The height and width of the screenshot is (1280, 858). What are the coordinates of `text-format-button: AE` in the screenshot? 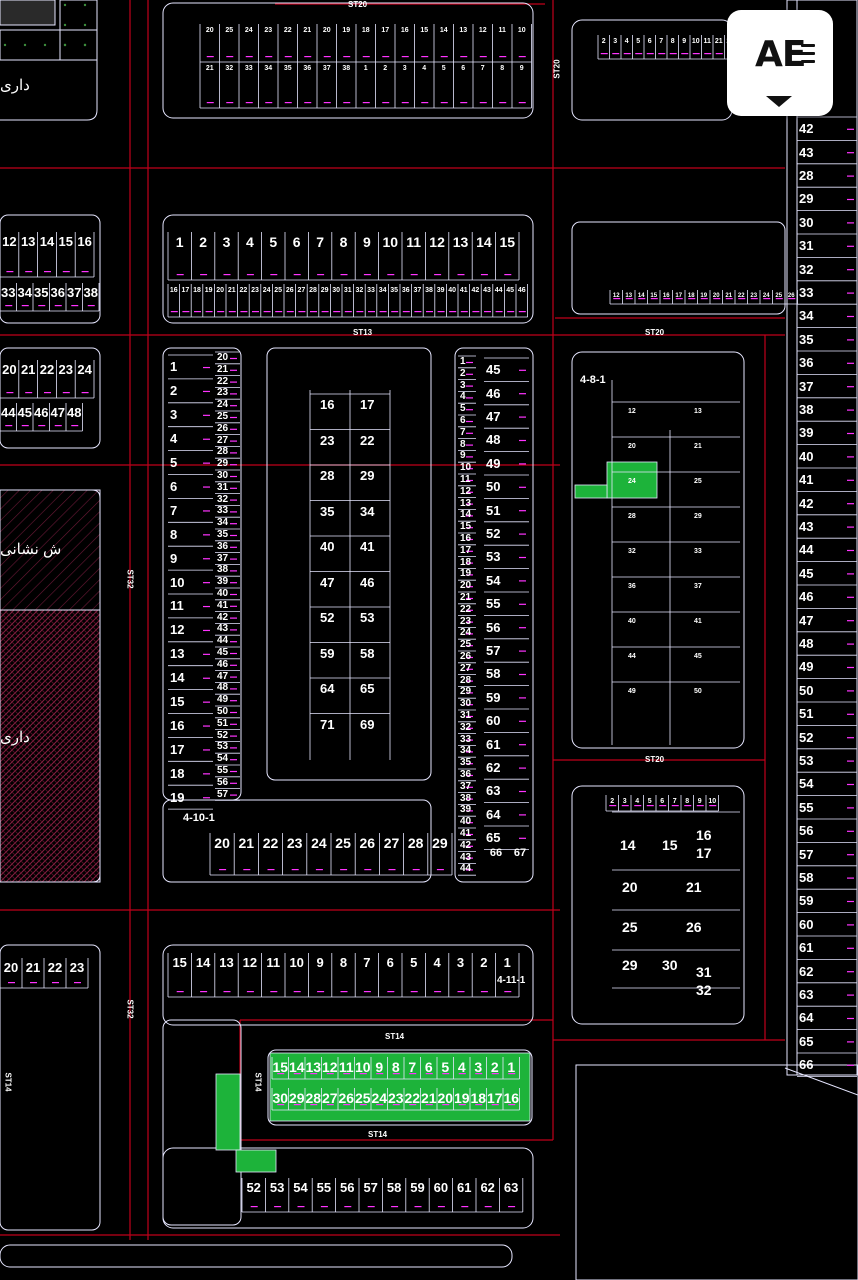 It's located at (780, 63).